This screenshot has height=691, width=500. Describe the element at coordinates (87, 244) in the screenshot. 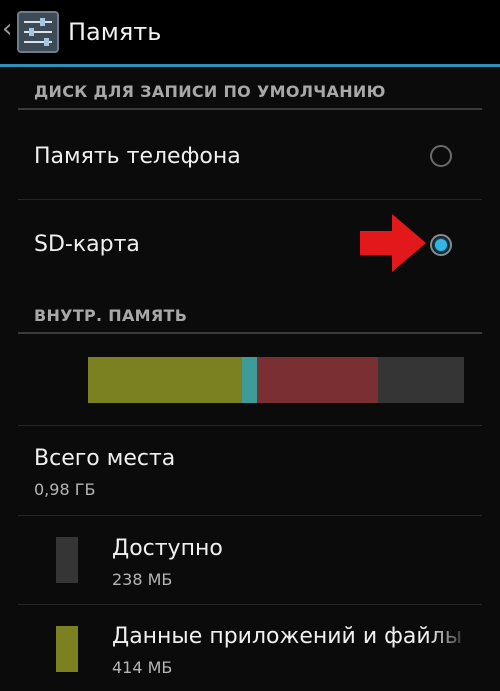

I see `option-label: SD-карта` at that location.